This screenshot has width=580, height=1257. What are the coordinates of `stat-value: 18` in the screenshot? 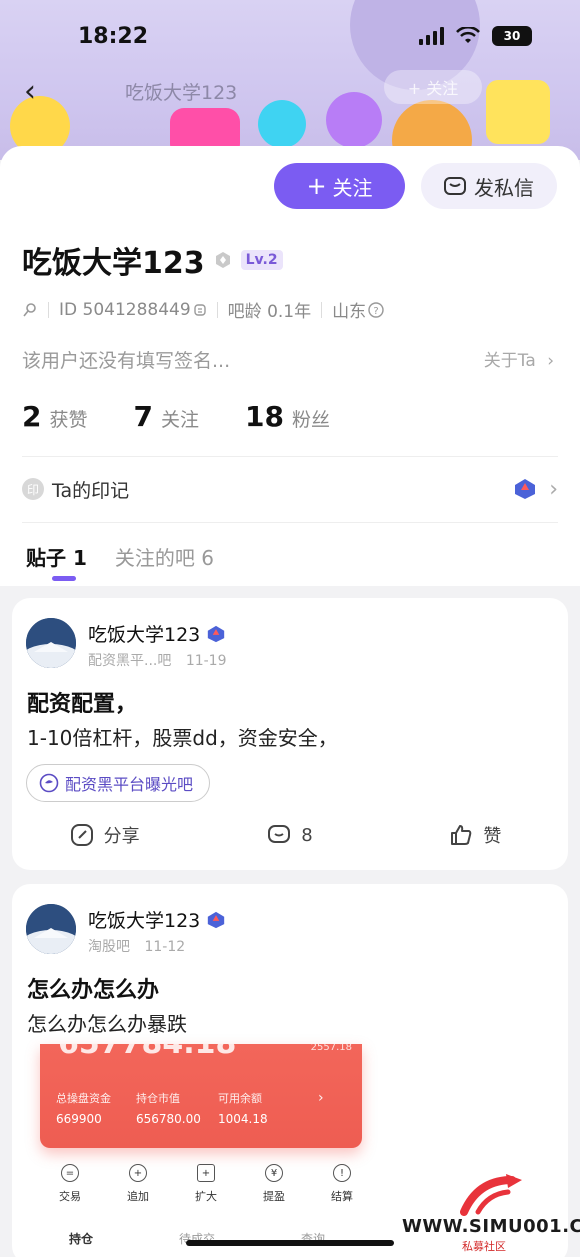 It's located at (264, 416).